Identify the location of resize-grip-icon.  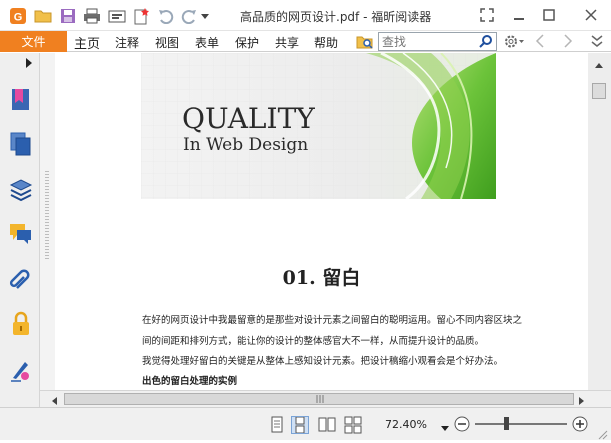
(602, 435).